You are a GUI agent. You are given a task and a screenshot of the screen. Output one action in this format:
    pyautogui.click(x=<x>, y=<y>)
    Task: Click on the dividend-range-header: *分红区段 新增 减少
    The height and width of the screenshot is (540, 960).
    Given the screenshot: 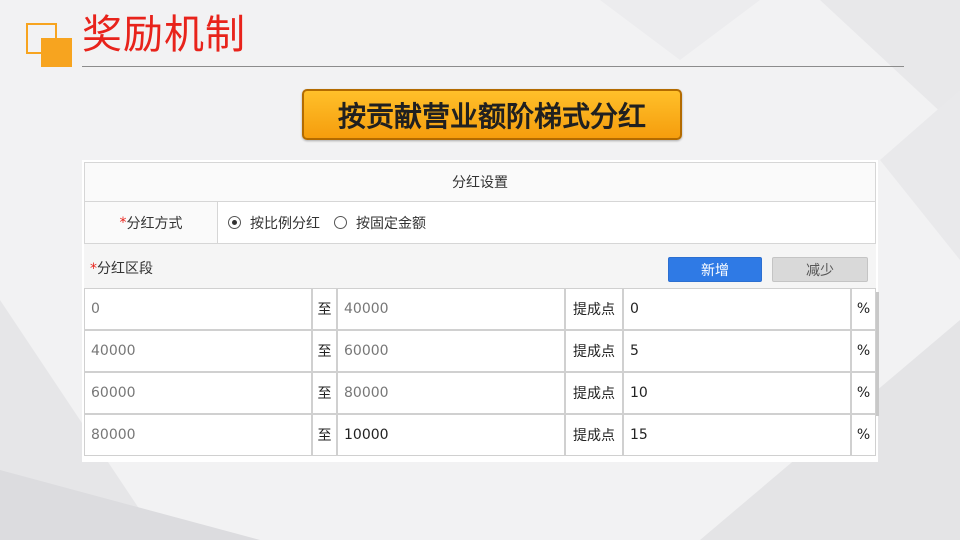 What is the action you would take?
    pyautogui.click(x=480, y=266)
    